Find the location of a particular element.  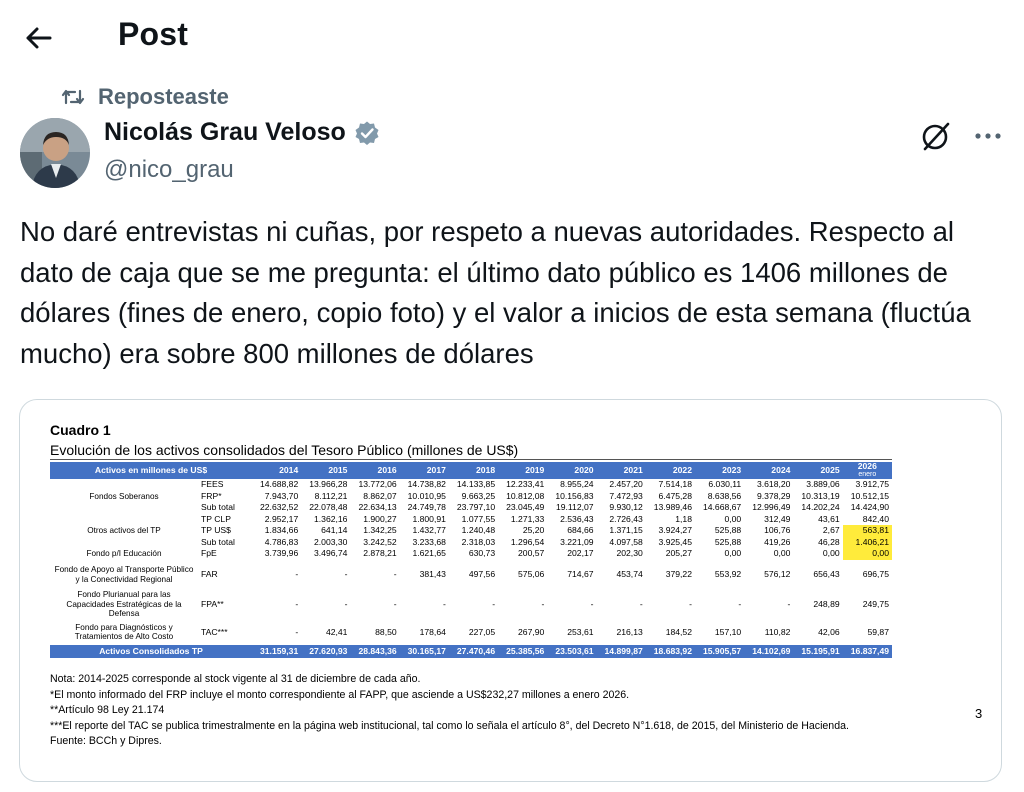

year-header: 2015 is located at coordinates (326, 470).